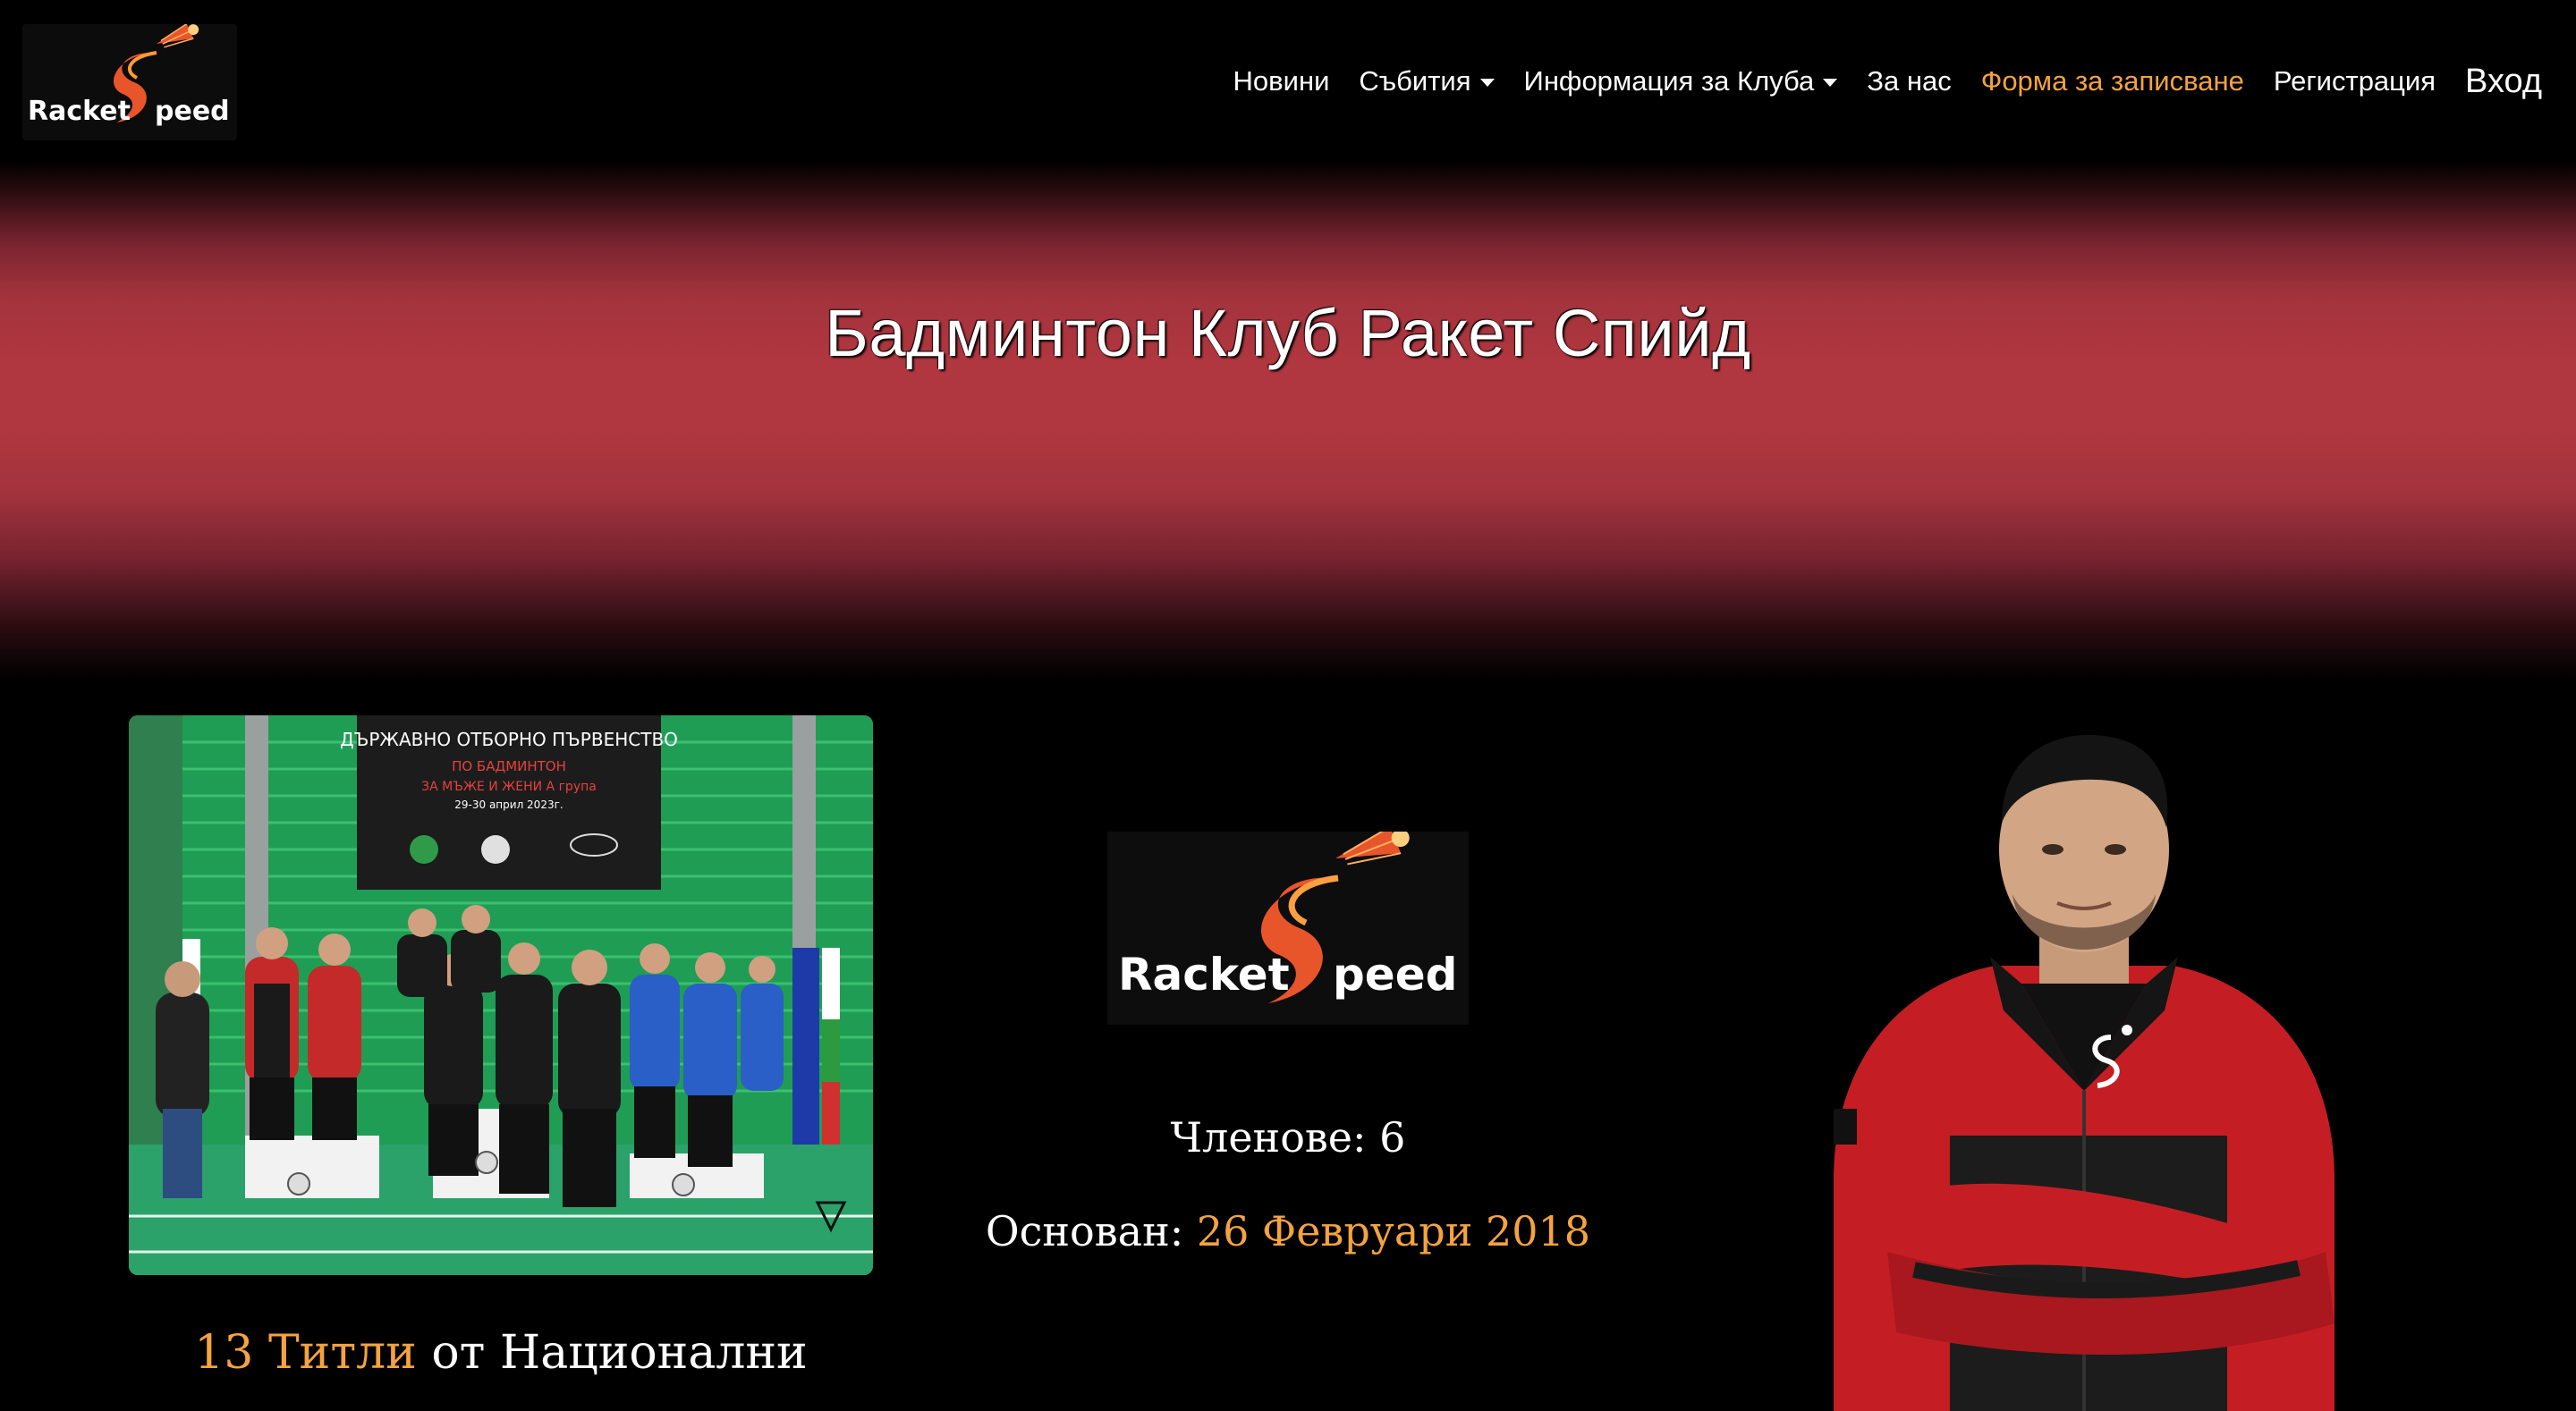 The width and height of the screenshot is (2576, 1411). Describe the element at coordinates (509, 739) in the screenshot. I see `svg-text: ДЪРЖАВНО ОТБОРНО ПЪРВЕНСТВО` at that location.